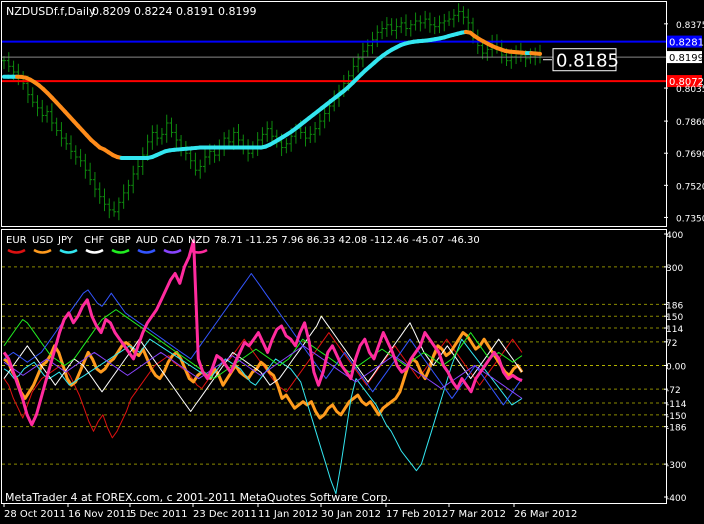 The image size is (704, 524). Describe the element at coordinates (198, 251) in the screenshot. I see `legend-swatch-nzd` at that location.